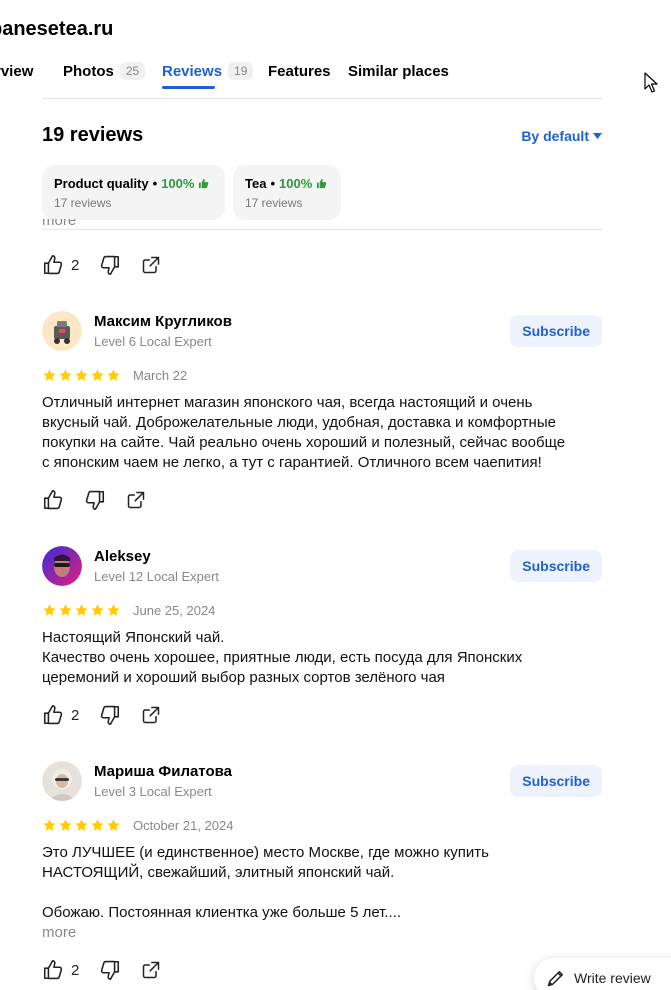 The width and height of the screenshot is (671, 990). Describe the element at coordinates (555, 979) in the screenshot. I see `pencil-icon` at that location.